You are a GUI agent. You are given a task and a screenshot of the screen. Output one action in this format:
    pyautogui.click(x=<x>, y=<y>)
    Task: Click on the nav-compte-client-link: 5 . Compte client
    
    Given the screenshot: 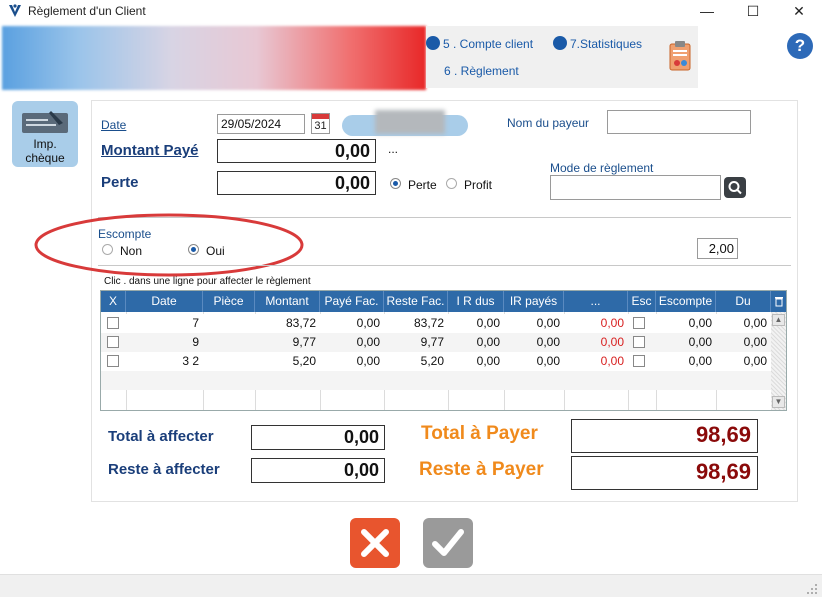 What is the action you would take?
    pyautogui.click(x=479, y=43)
    